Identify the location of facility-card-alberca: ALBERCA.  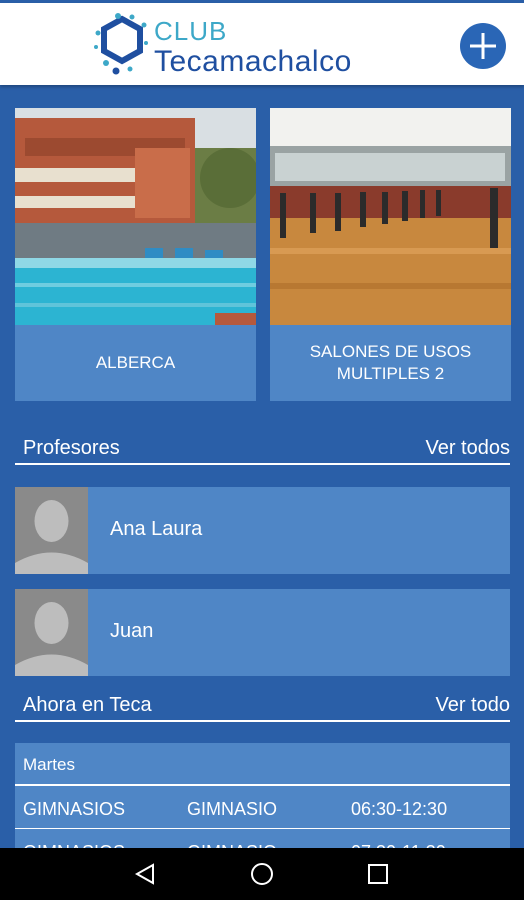
(135, 254).